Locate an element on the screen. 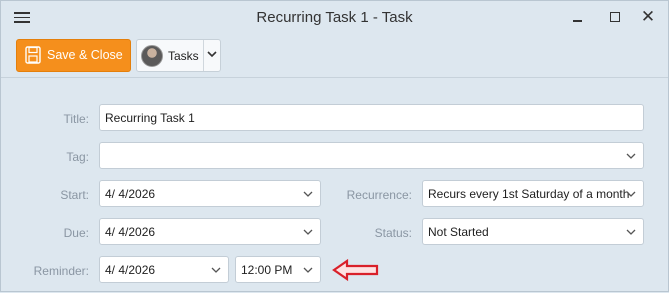  minimize-icon is located at coordinates (578, 17).